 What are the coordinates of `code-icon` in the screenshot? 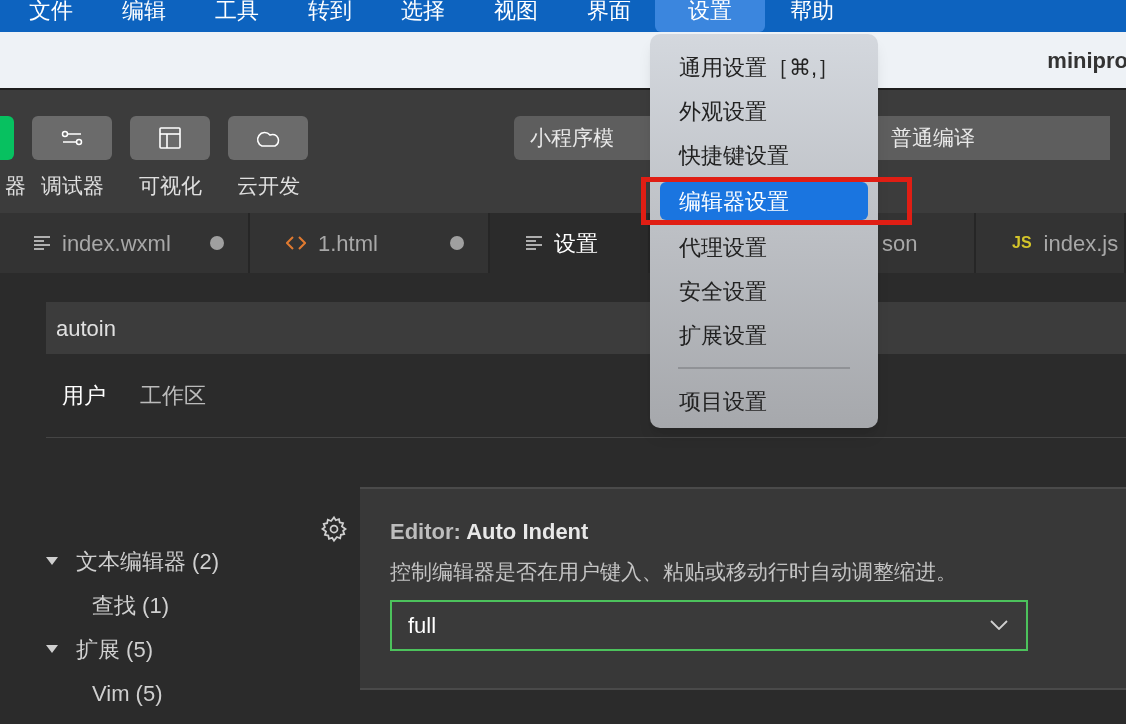 It's located at (296, 243).